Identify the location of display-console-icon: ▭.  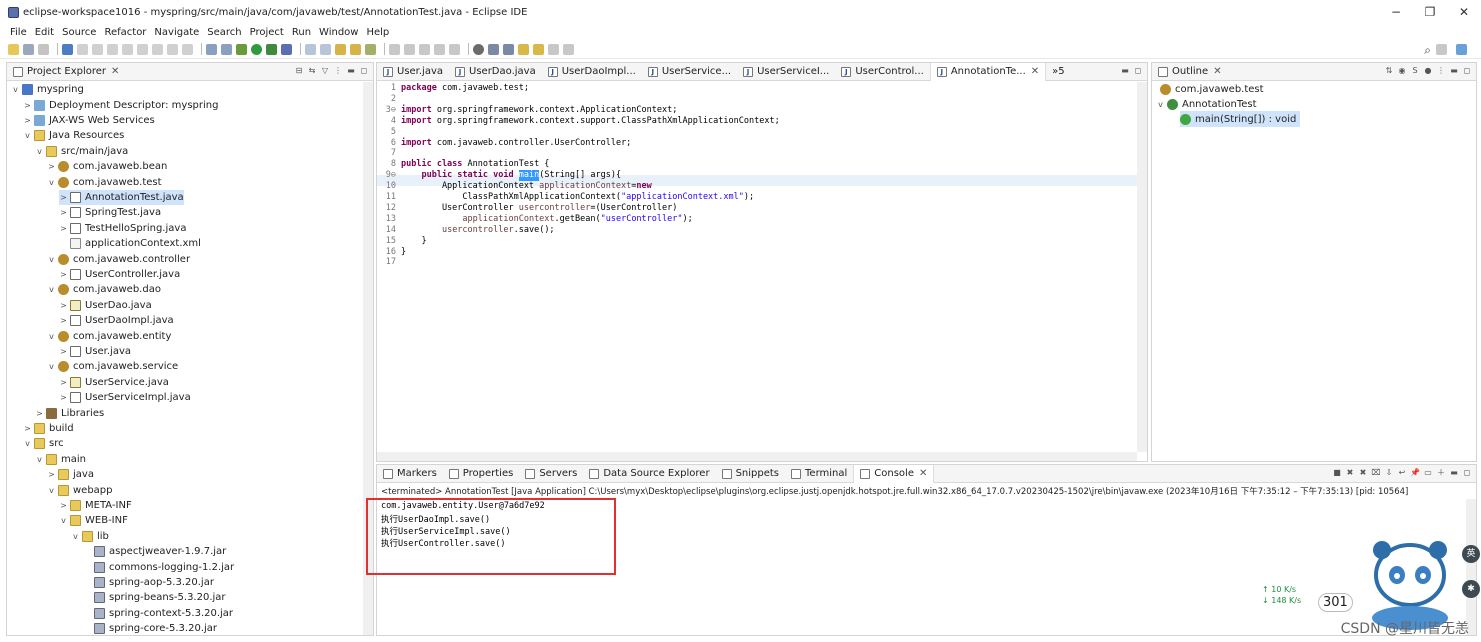
(1428, 473).